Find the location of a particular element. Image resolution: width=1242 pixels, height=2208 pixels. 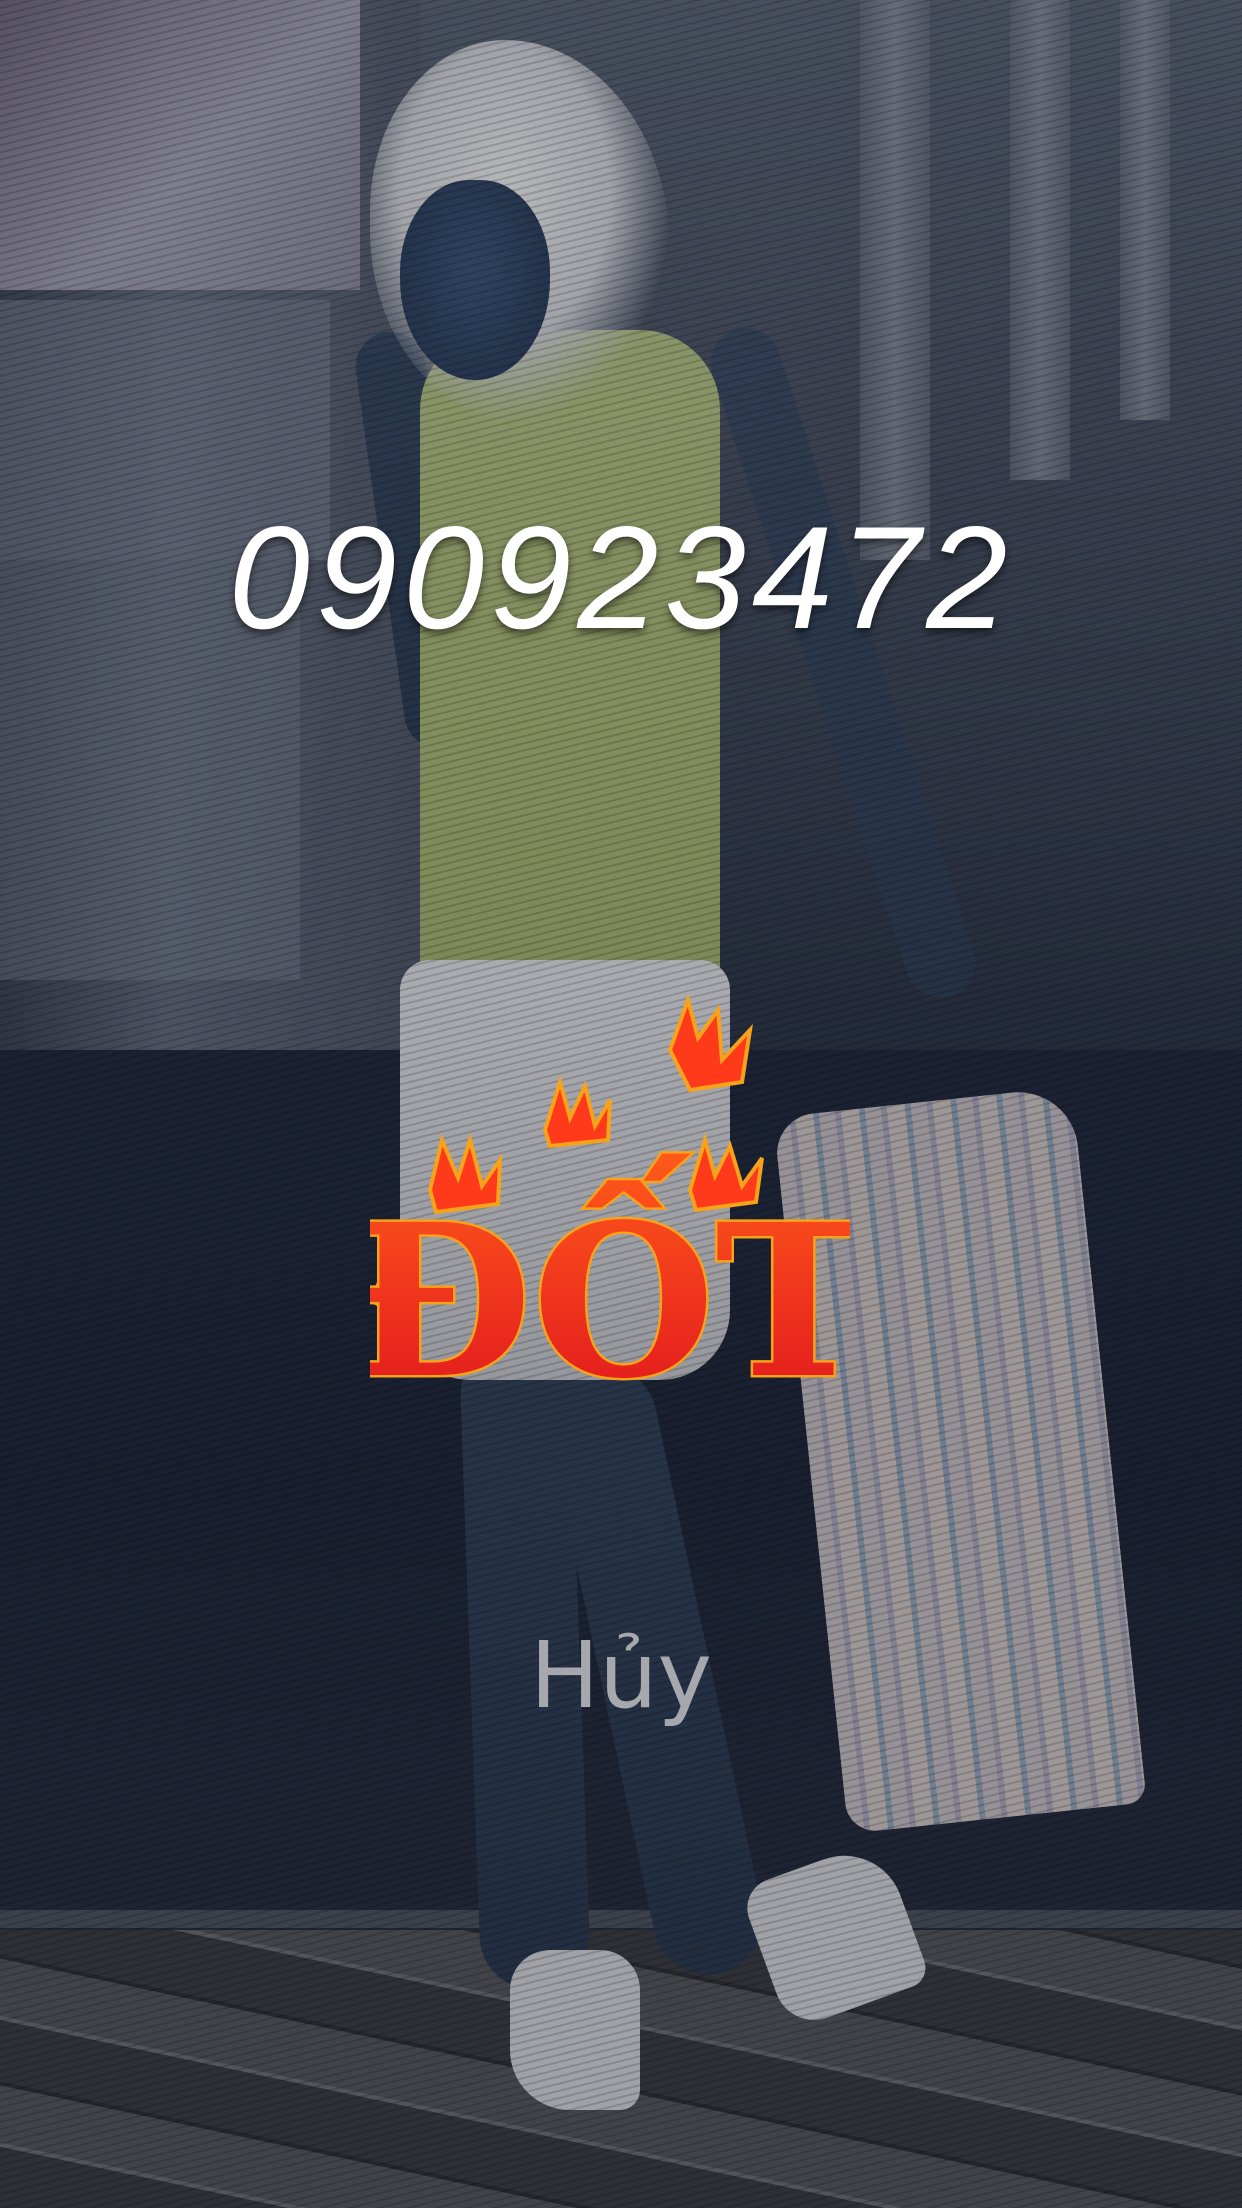

burn-button-label: ĐỐT is located at coordinates (610, 1281).